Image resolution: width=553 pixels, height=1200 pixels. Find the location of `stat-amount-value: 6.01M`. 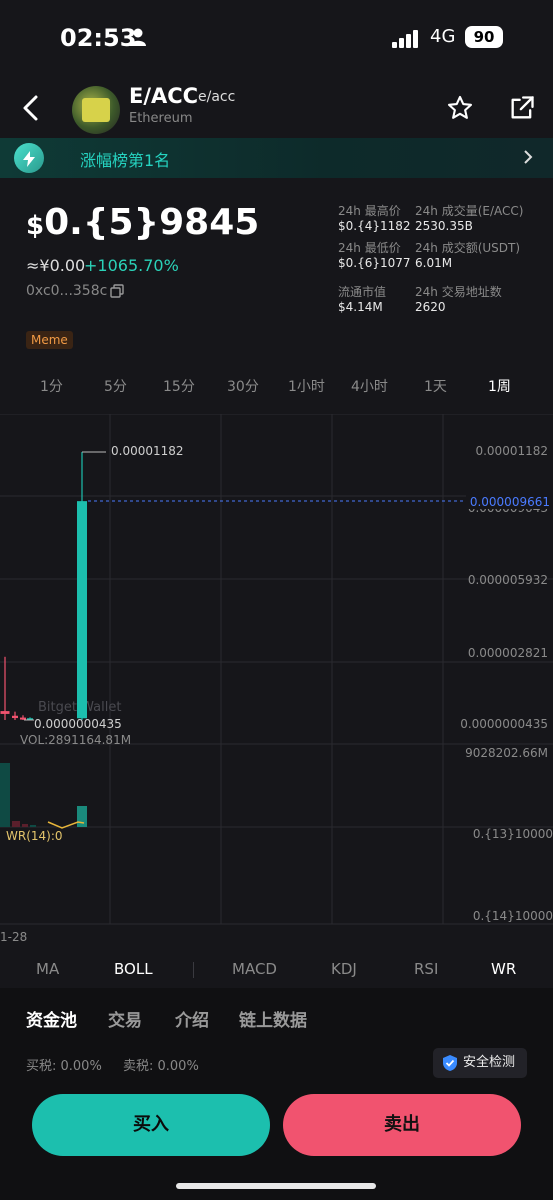

stat-amount-value: 6.01M is located at coordinates (434, 263).